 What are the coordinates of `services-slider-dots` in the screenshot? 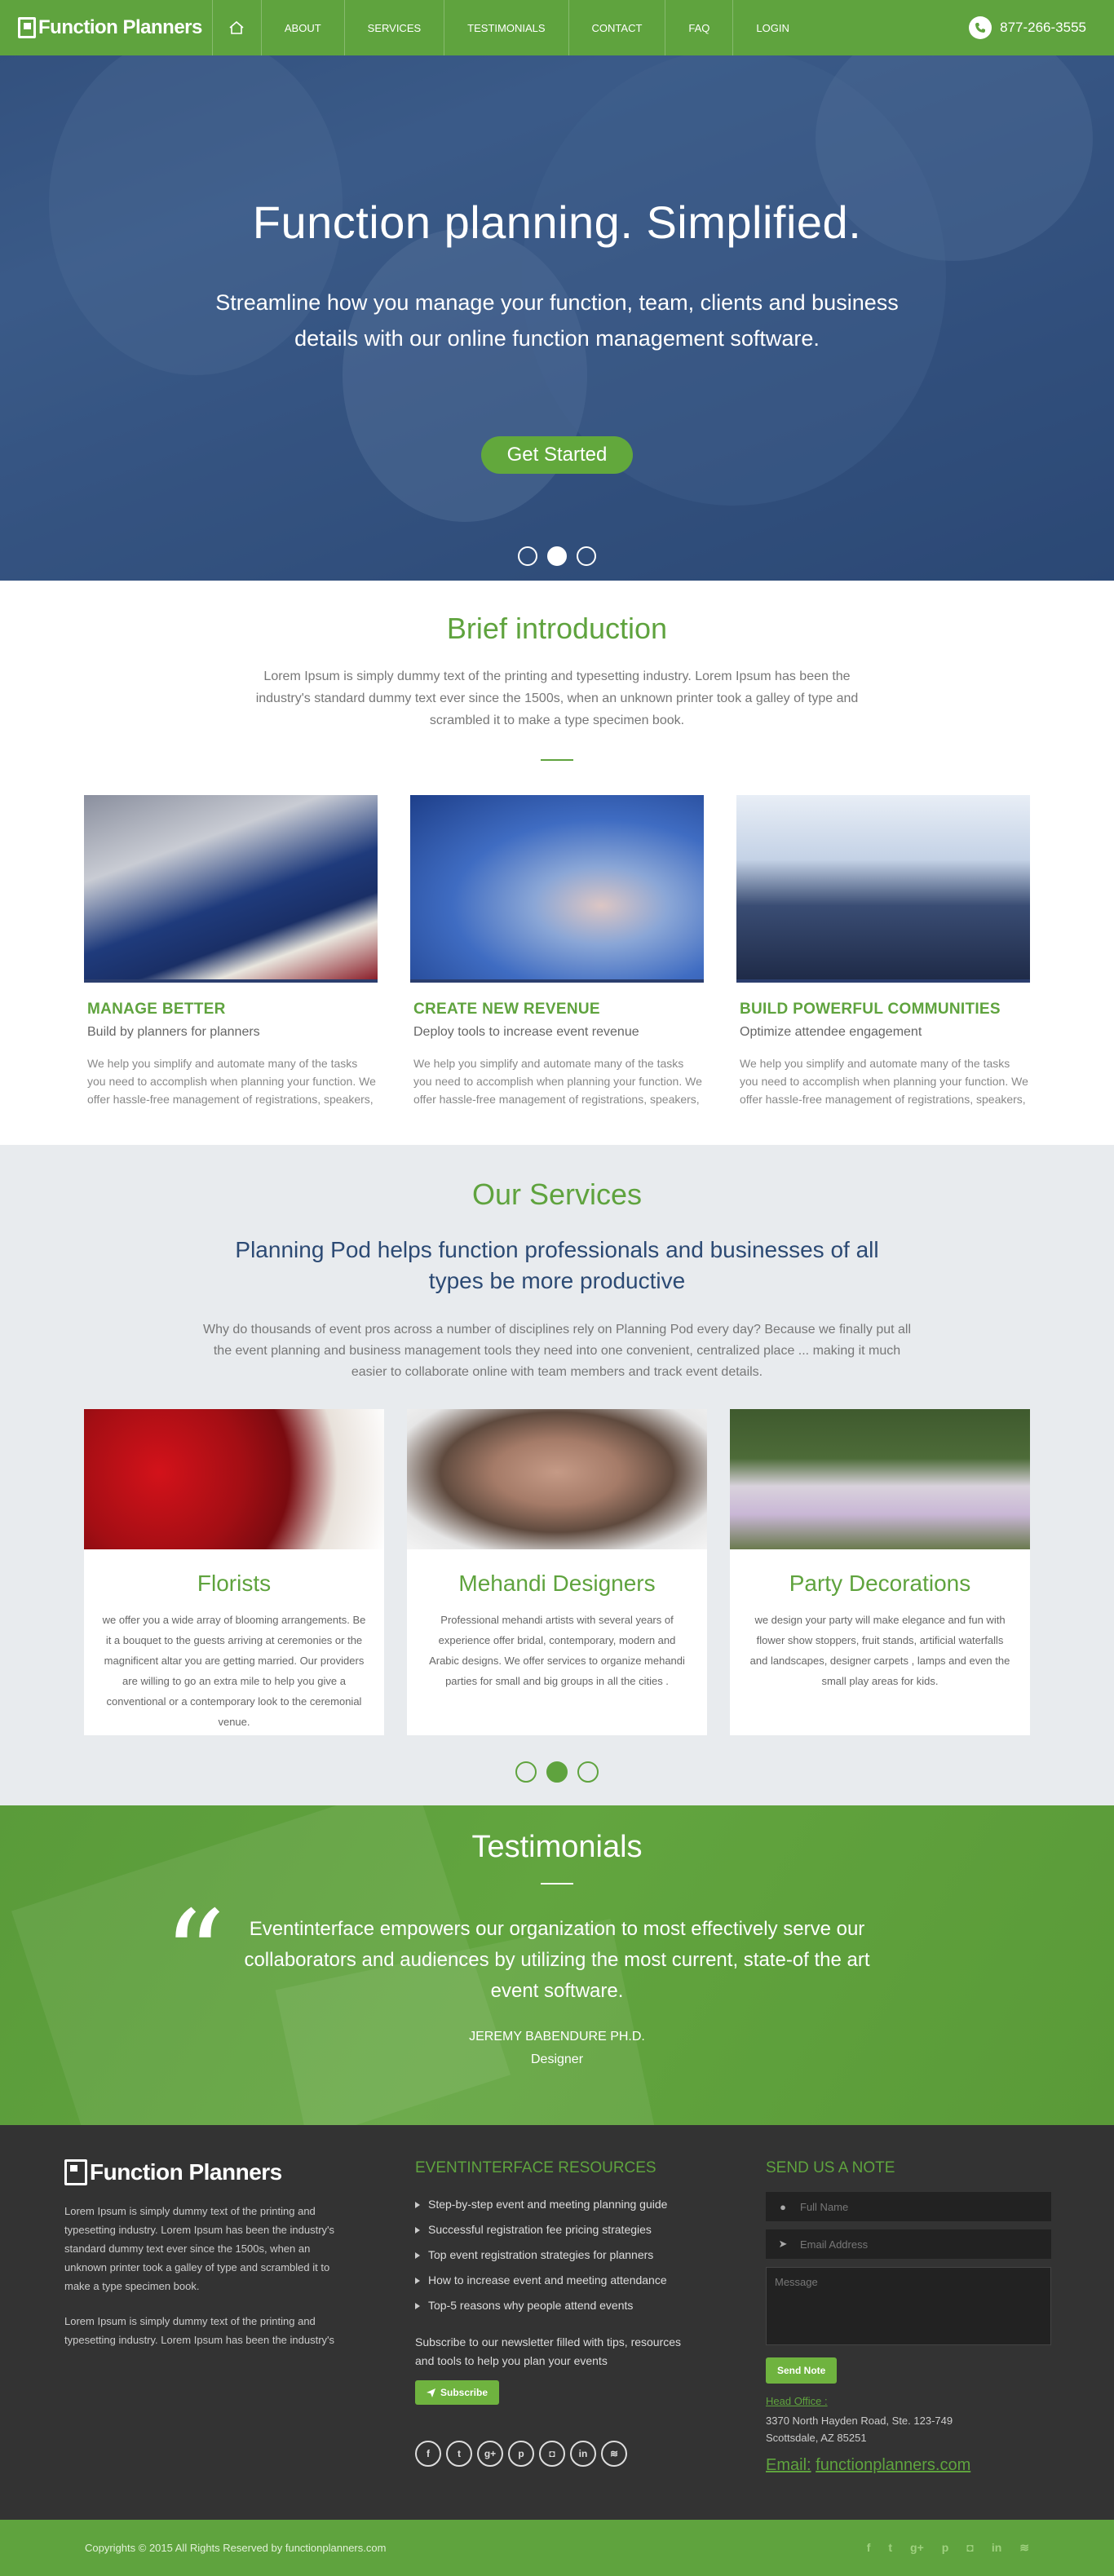 It's located at (557, 1772).